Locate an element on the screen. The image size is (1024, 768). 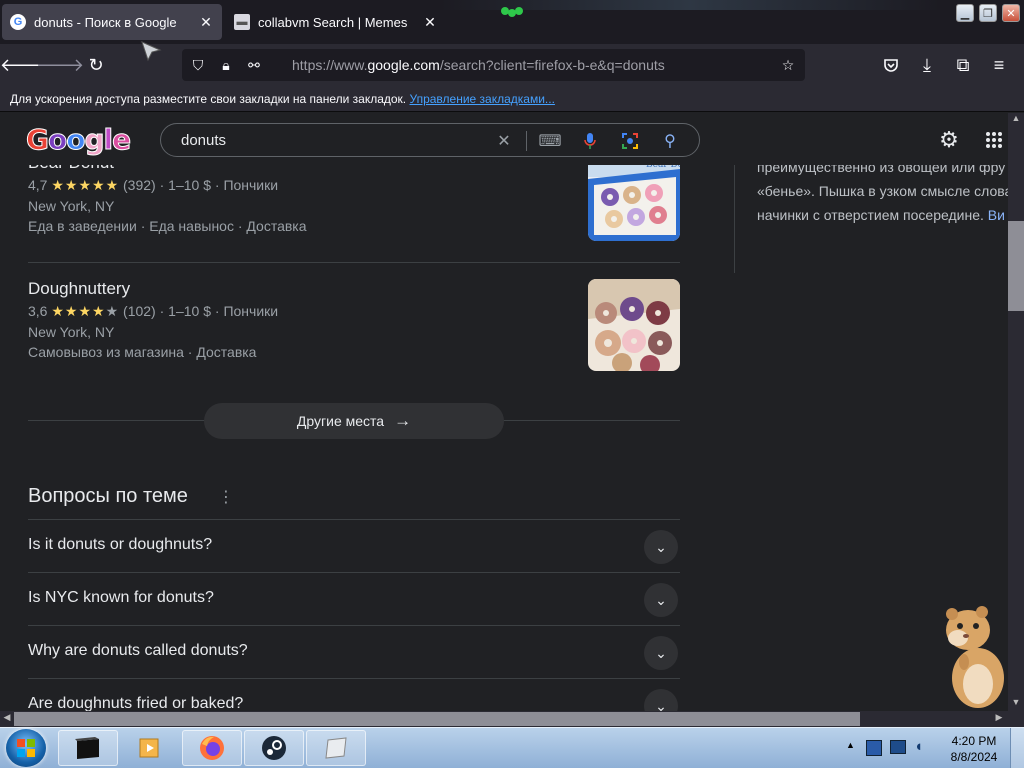
clear-search-icon: ✕ is located at coordinates (504, 141).